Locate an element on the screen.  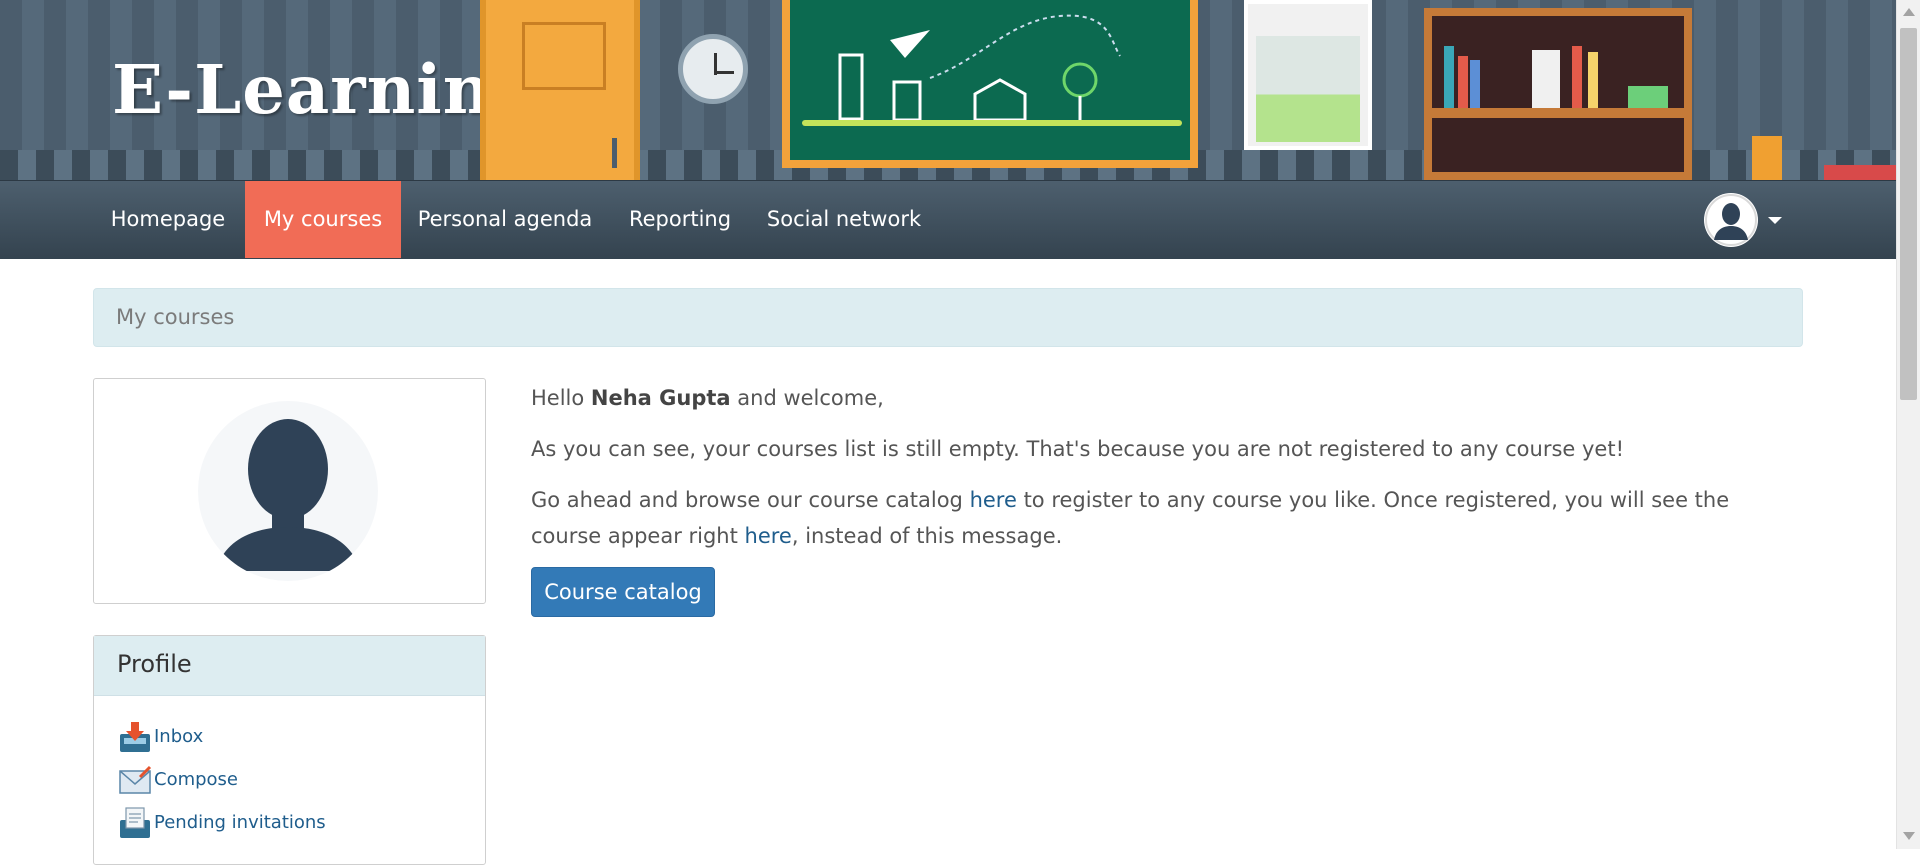
profile-item-label: Inbox is located at coordinates (179, 736).